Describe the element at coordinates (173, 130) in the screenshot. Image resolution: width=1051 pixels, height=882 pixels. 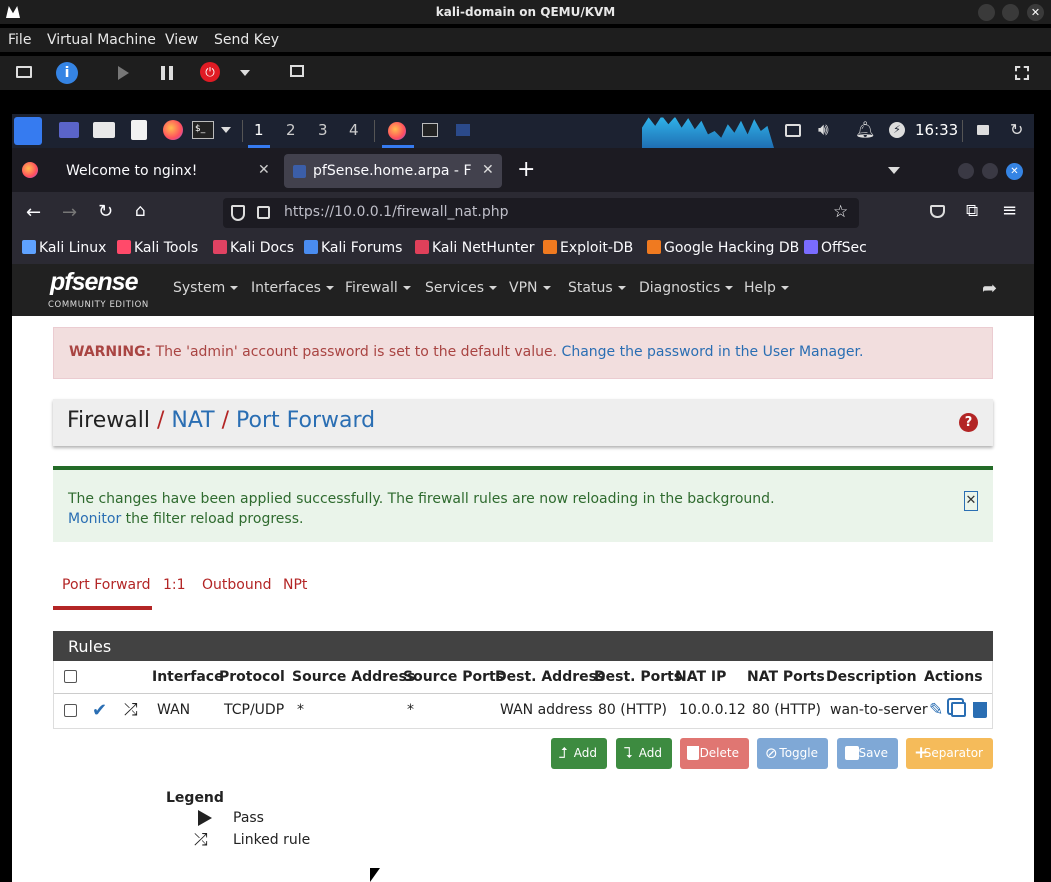
I see `firefox-icon` at that location.